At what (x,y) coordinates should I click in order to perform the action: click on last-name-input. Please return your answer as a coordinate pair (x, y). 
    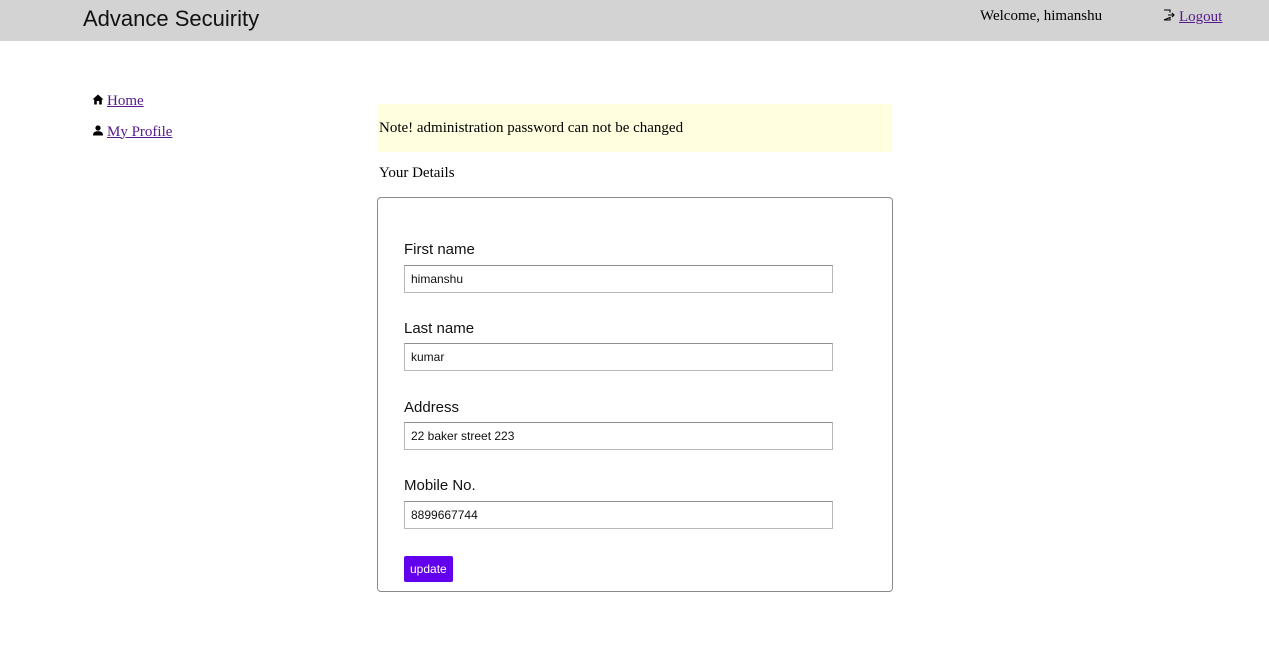
    Looking at the image, I should click on (618, 357).